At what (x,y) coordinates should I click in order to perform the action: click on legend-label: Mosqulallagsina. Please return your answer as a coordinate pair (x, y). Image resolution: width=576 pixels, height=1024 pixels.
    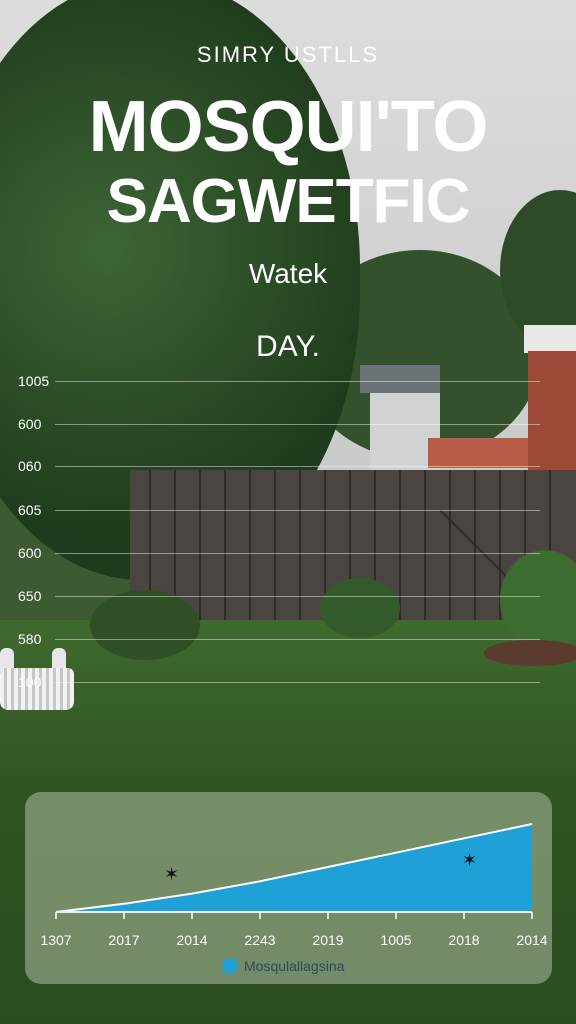
    Looking at the image, I should click on (294, 966).